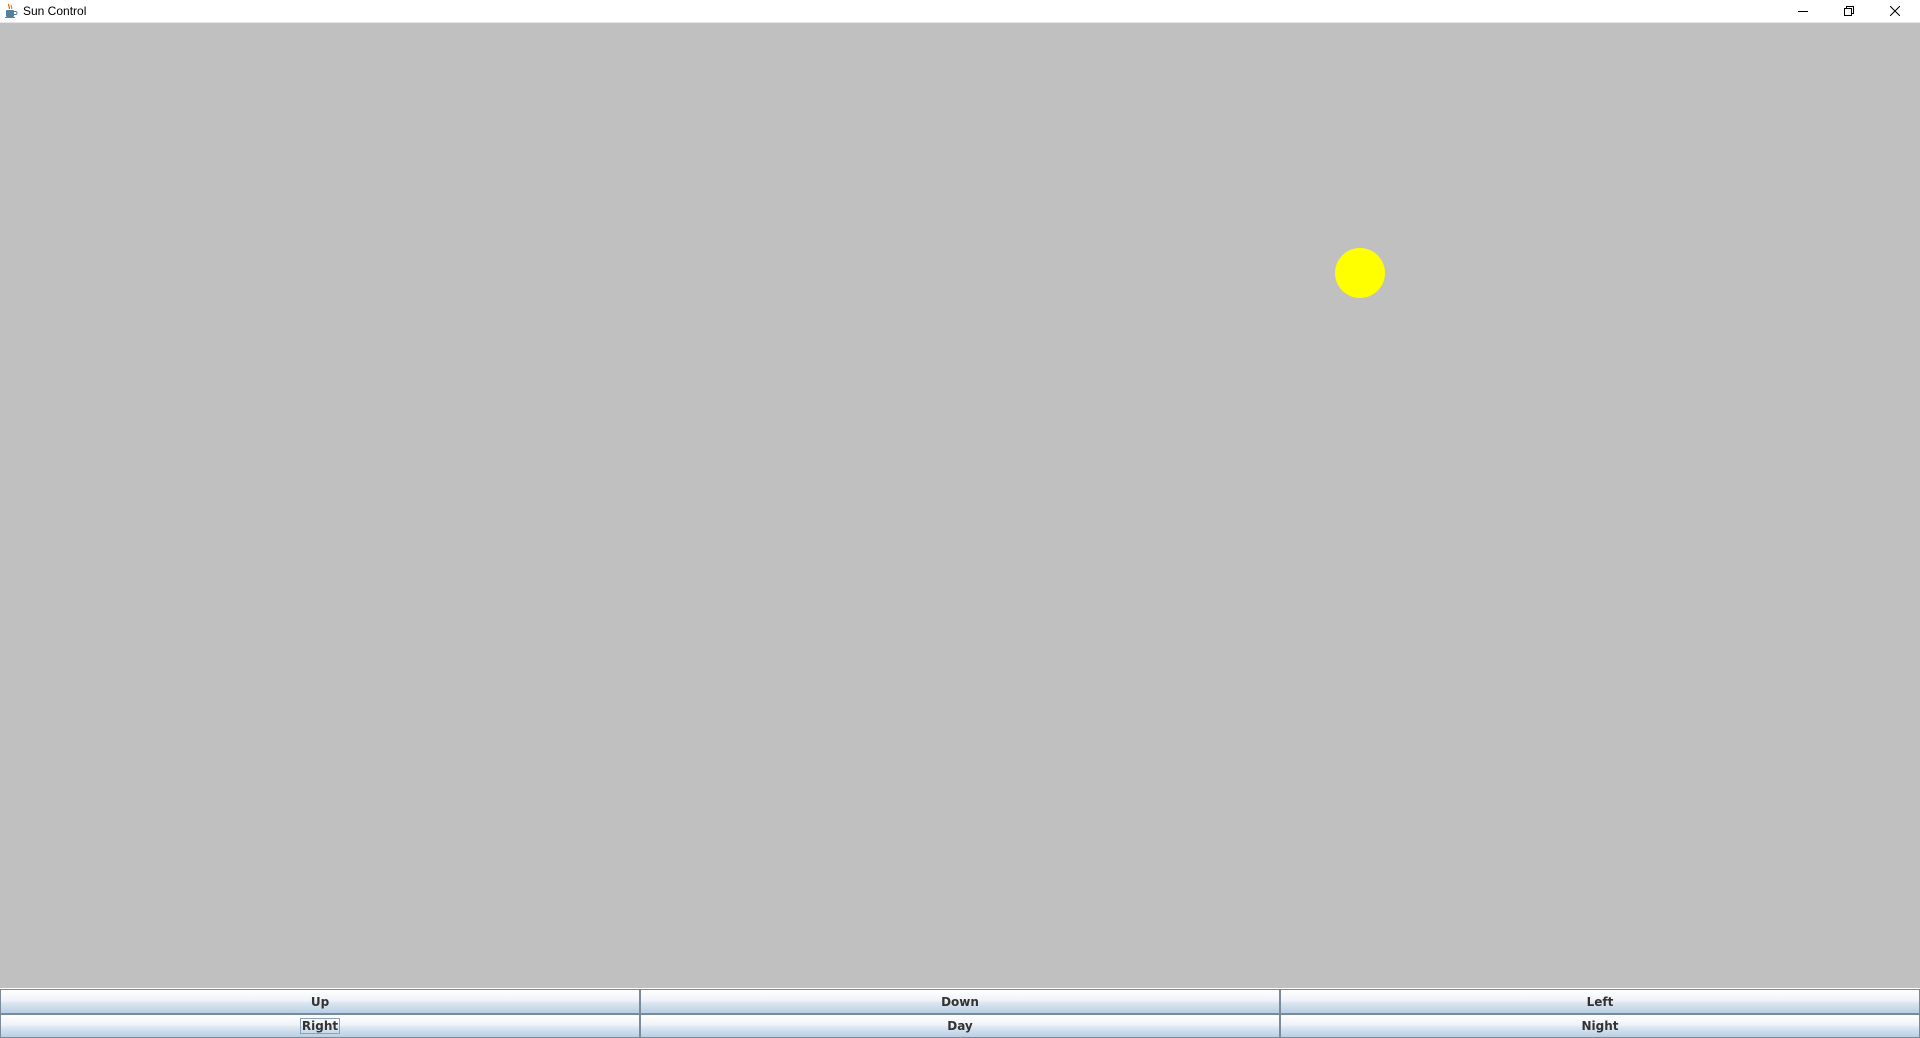 Image resolution: width=1920 pixels, height=1038 pixels. Describe the element at coordinates (55, 11) in the screenshot. I see `window-title: Sun Control` at that location.